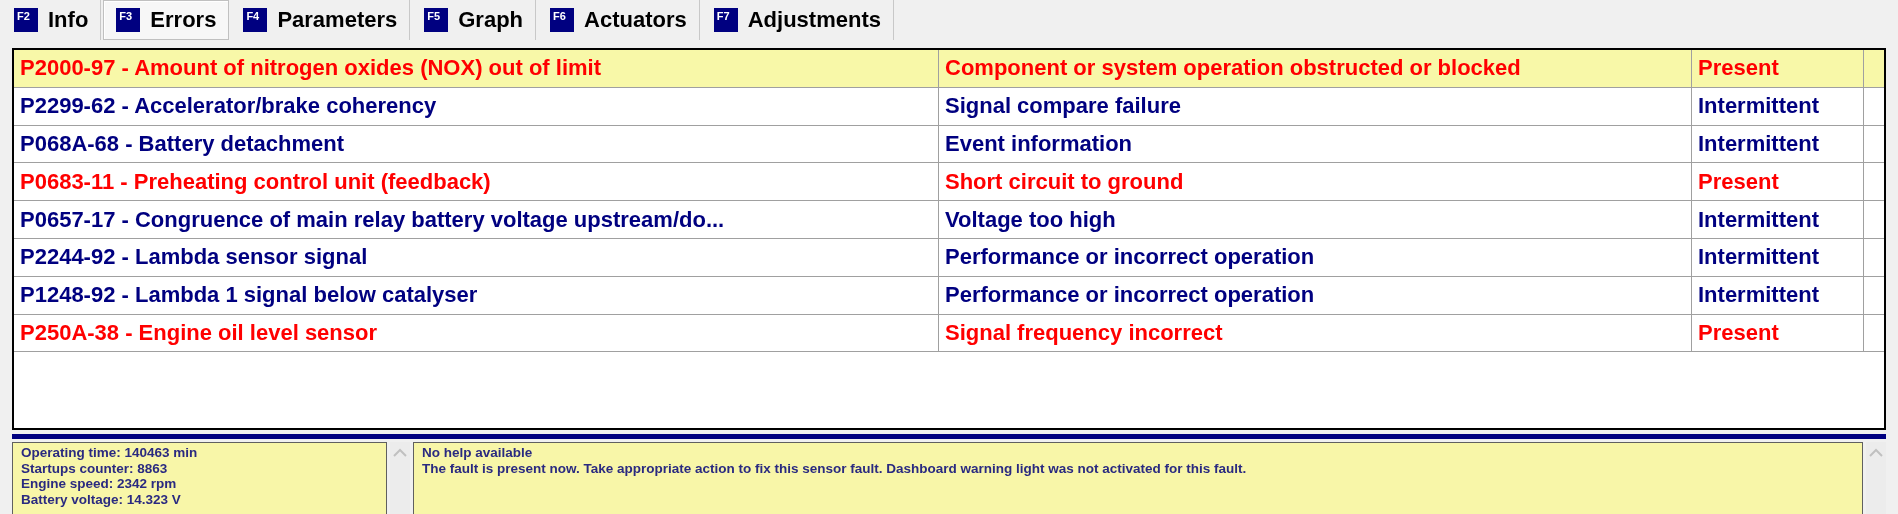 This screenshot has height=514, width=1898. What do you see at coordinates (1315, 106) in the screenshot?
I see `table-cell: Signal compare failure` at bounding box center [1315, 106].